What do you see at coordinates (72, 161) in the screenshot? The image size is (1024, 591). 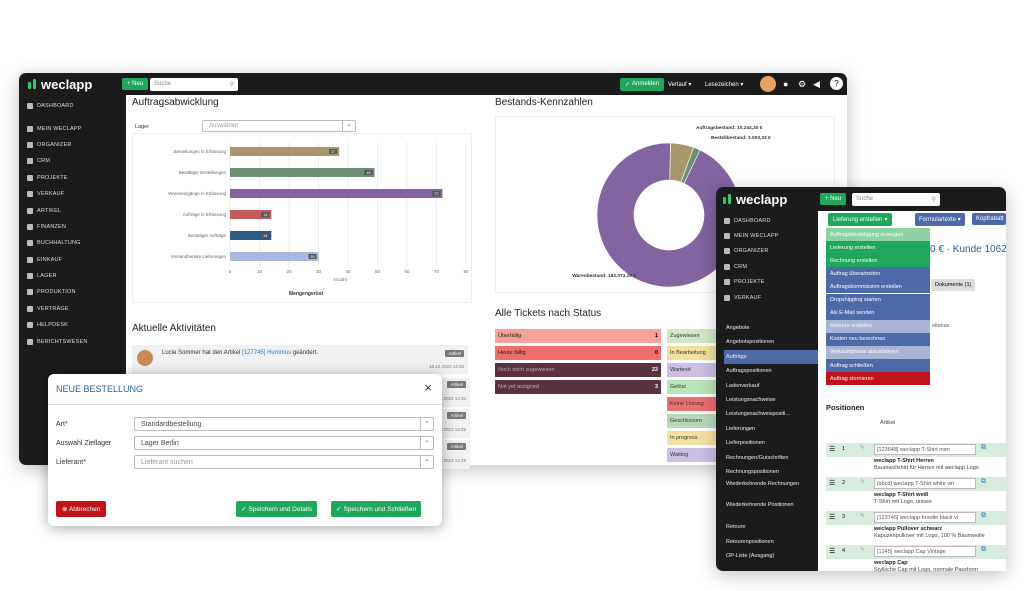 I see `sidebar-item-crm: CRM` at bounding box center [72, 161].